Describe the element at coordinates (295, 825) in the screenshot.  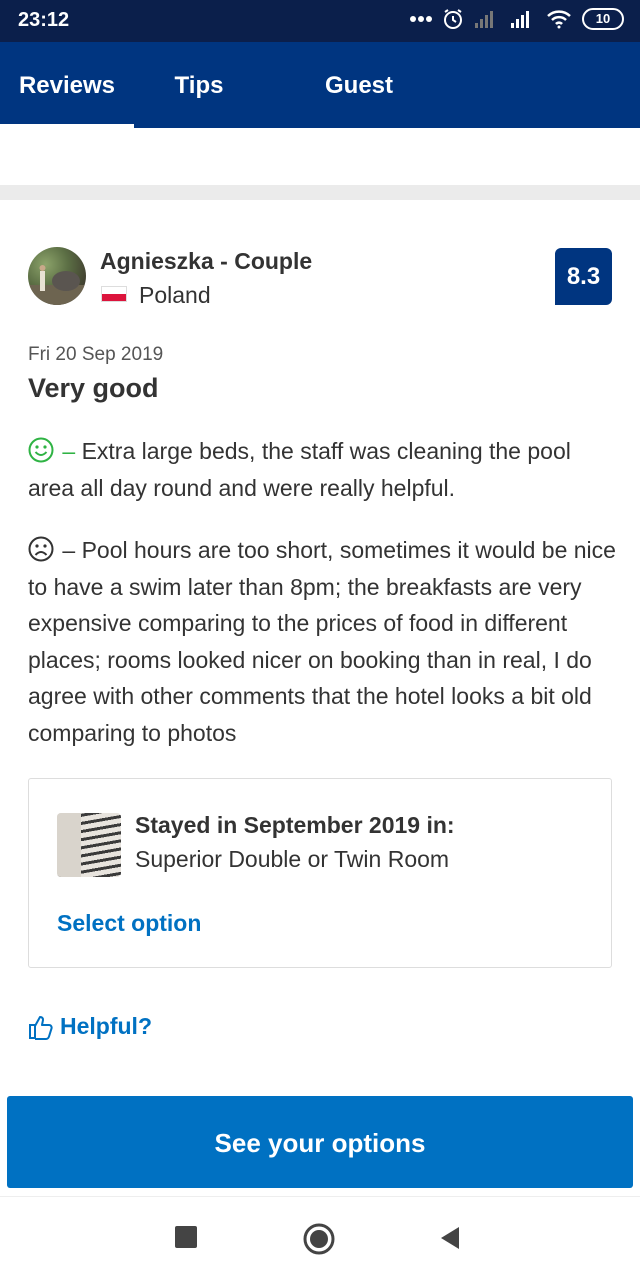
I see `stayed-label: Stayed in September 2019 in:` at that location.